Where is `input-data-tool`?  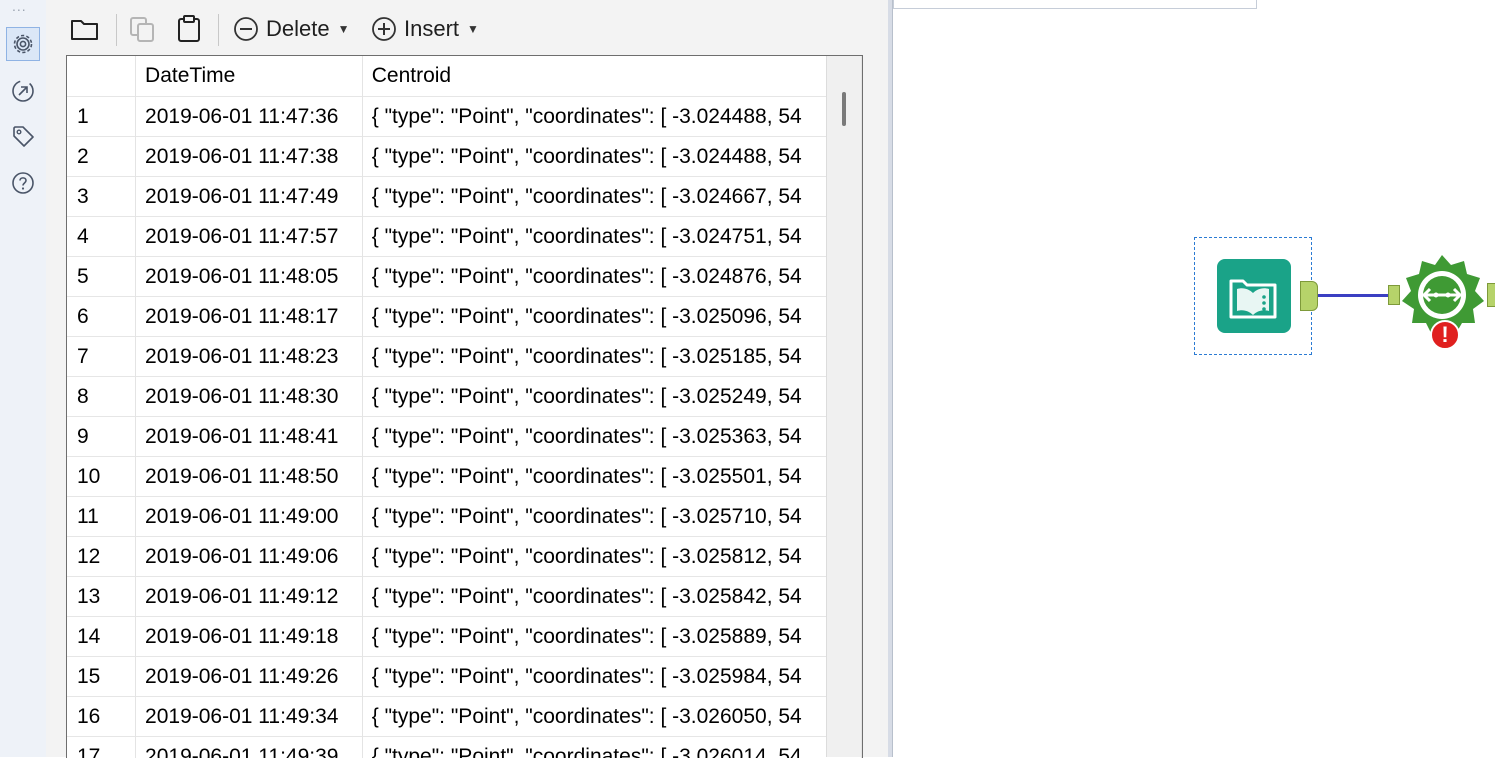
input-data-tool is located at coordinates (1253, 296).